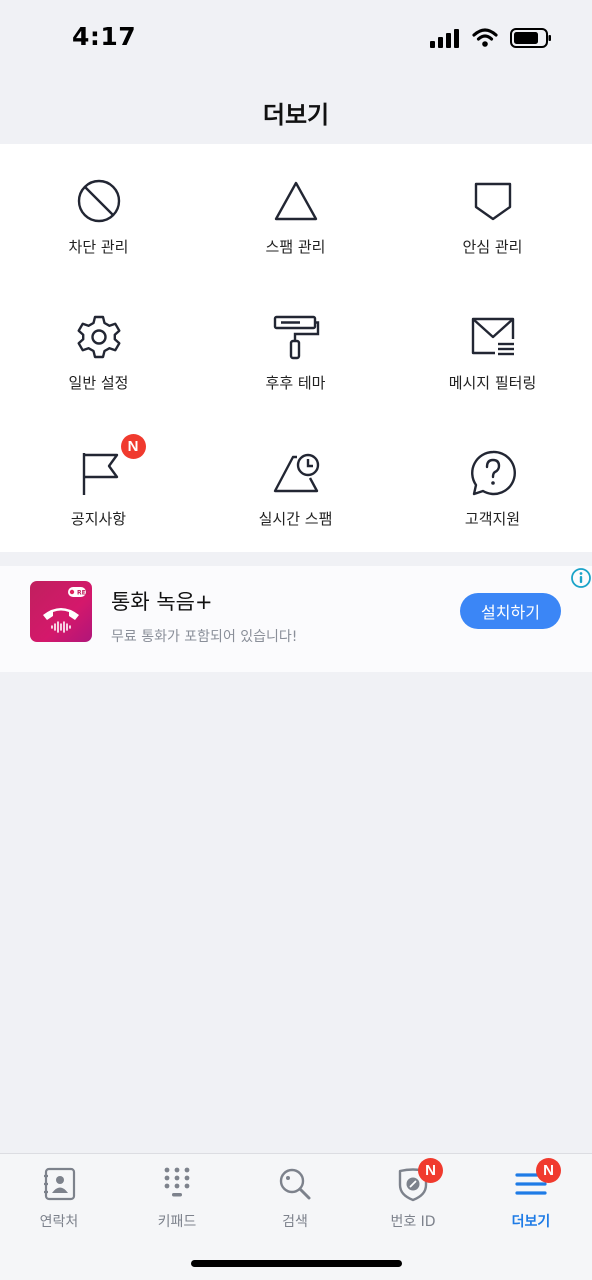 The height and width of the screenshot is (1280, 592). I want to click on menu-item-customer-support: 고객지원, so click(492, 484).